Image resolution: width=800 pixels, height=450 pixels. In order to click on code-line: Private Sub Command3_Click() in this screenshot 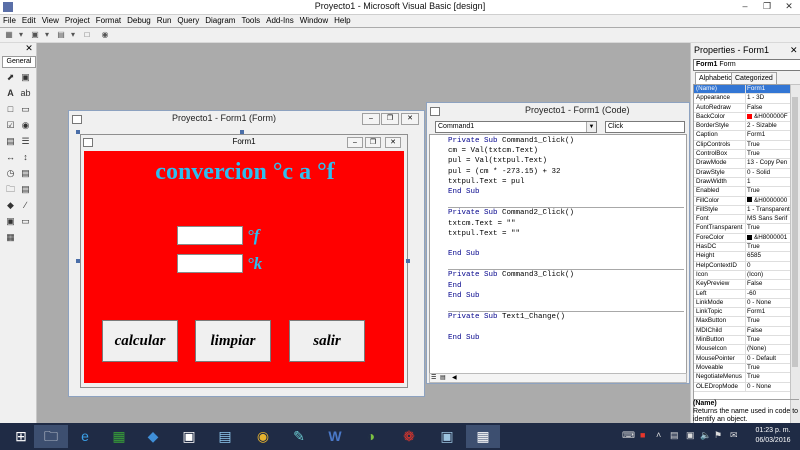, I will do `click(566, 274)`.